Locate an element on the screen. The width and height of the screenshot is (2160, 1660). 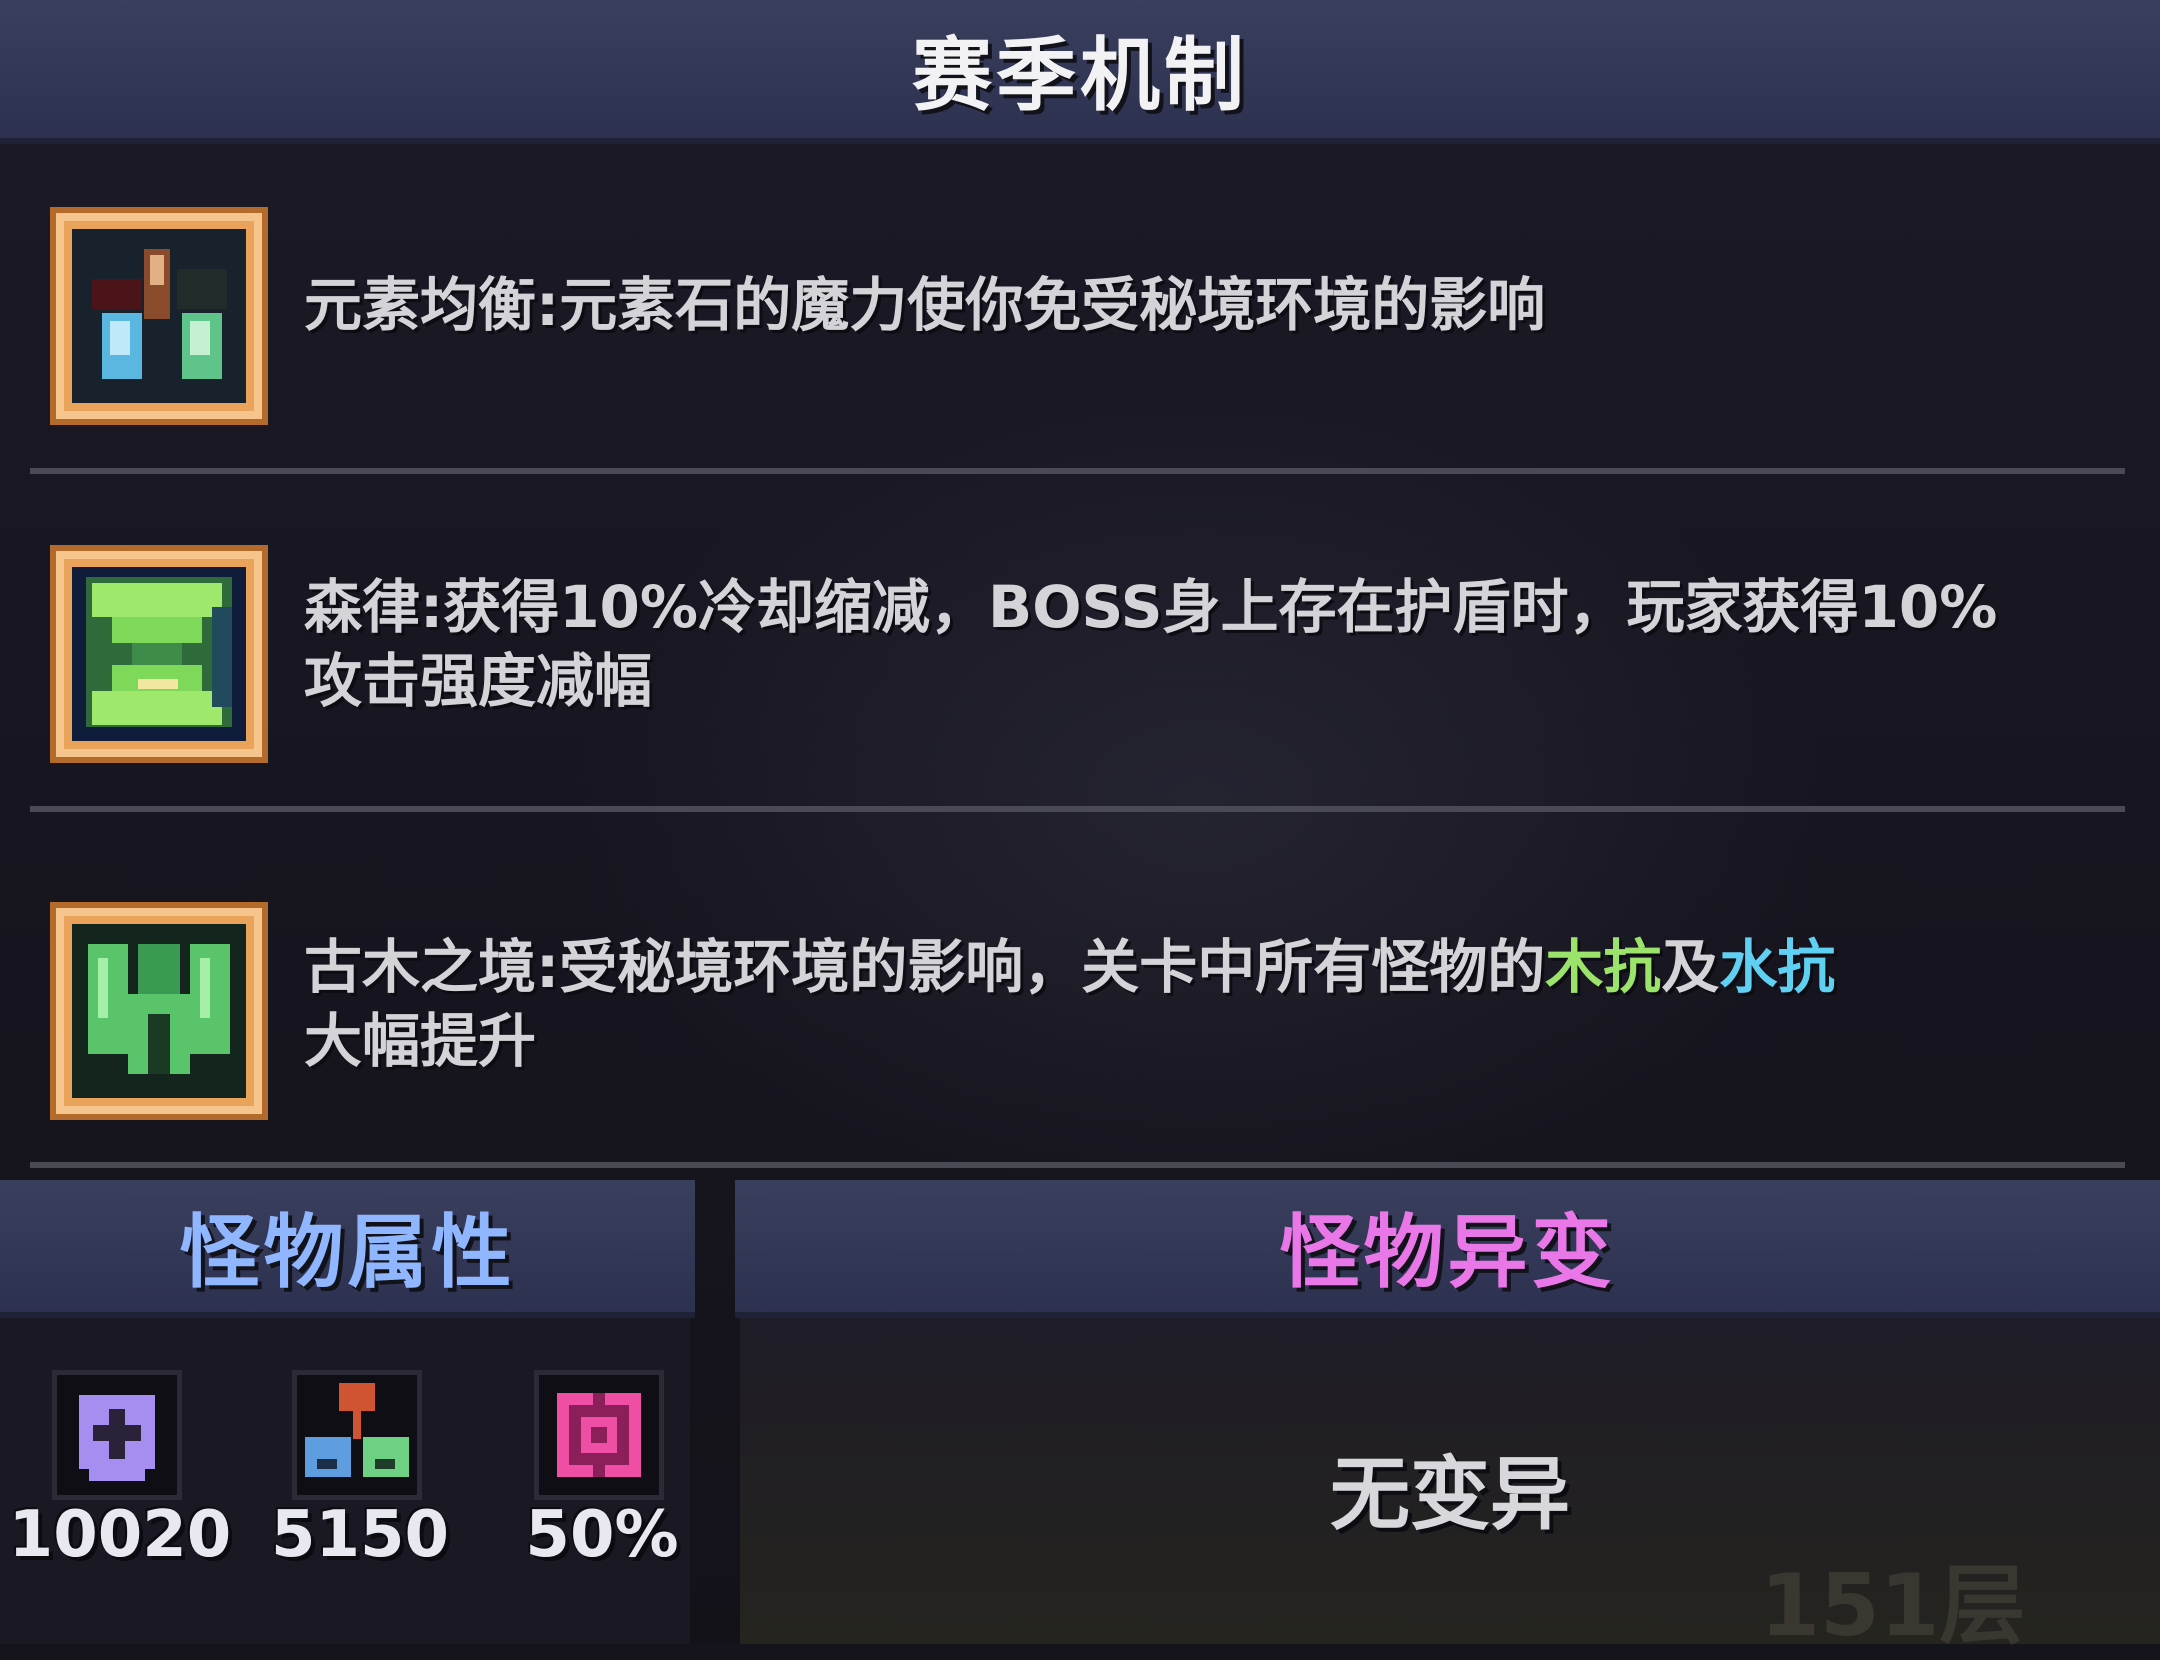
stat-health: 10020 is located at coordinates (120, 1471).